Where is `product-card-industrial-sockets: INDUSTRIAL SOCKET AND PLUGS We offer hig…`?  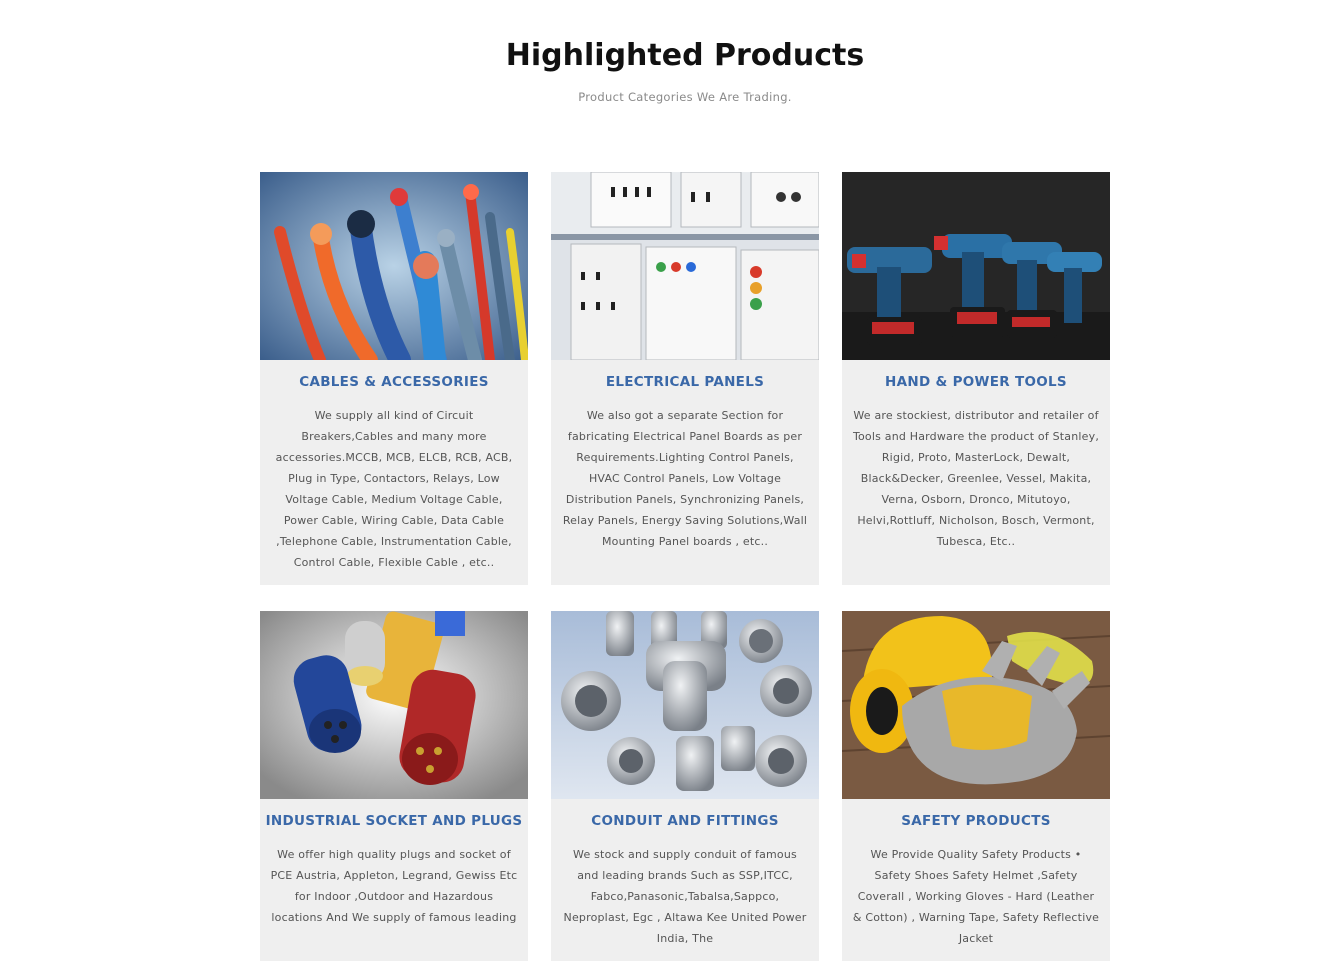
product-card-industrial-sockets: INDUSTRIAL SOCKET AND PLUGS We offer hig… is located at coordinates (394, 786).